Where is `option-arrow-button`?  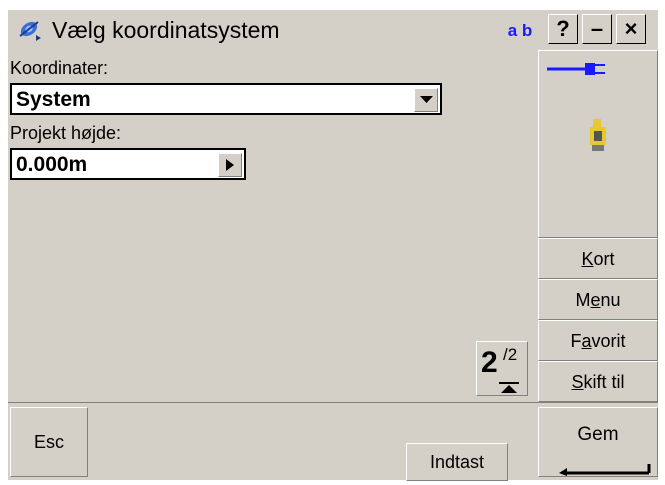 option-arrow-button is located at coordinates (230, 165).